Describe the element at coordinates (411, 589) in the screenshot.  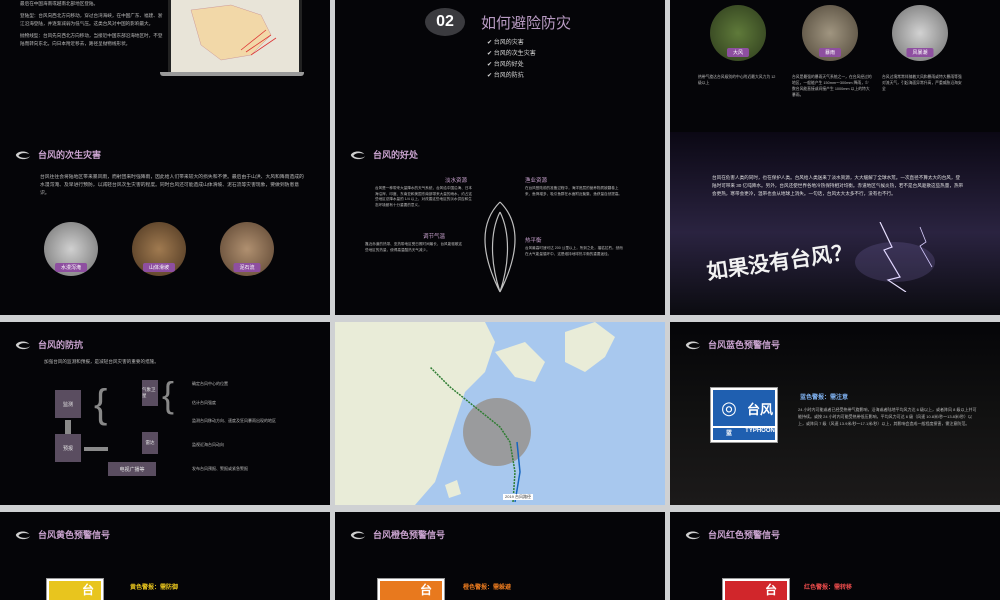
I see `orange-warning-sign: 台` at that location.